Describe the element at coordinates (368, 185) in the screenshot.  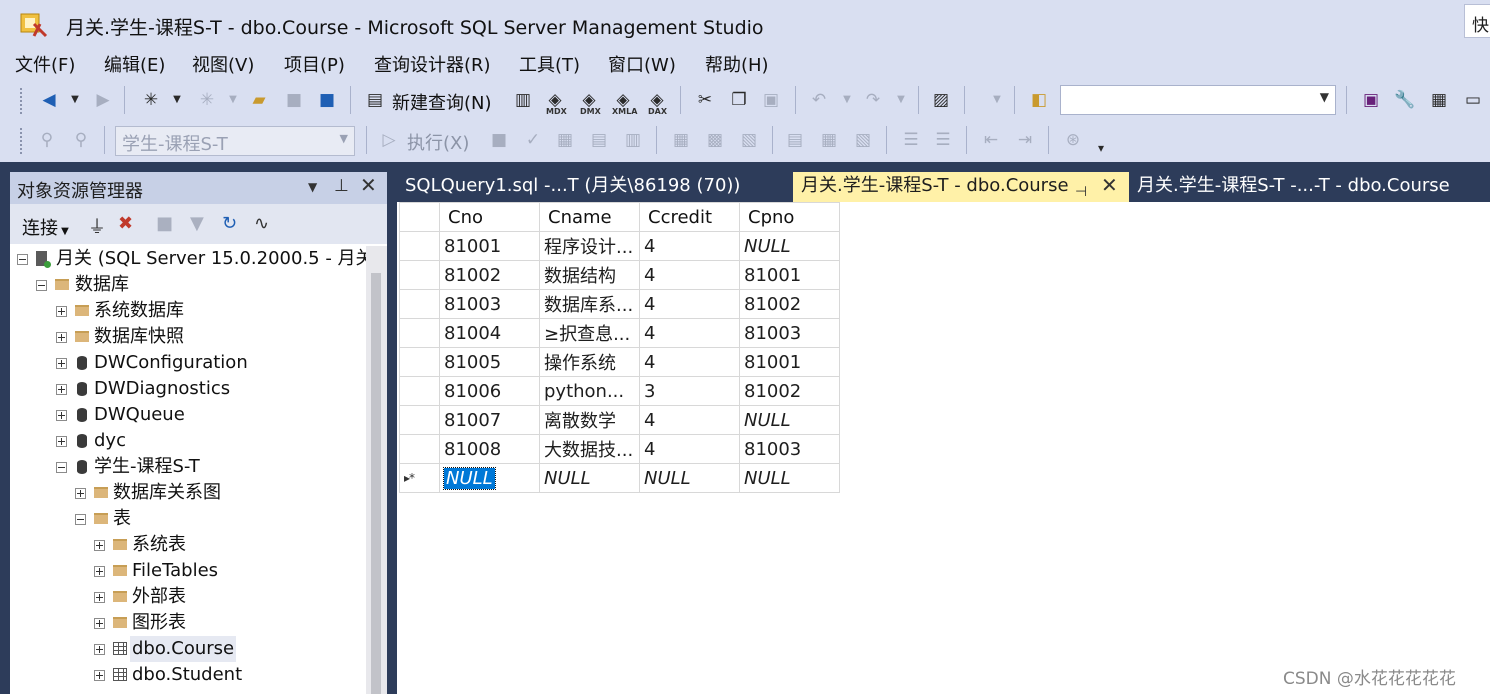
I see `close-icon: ✕` at that location.